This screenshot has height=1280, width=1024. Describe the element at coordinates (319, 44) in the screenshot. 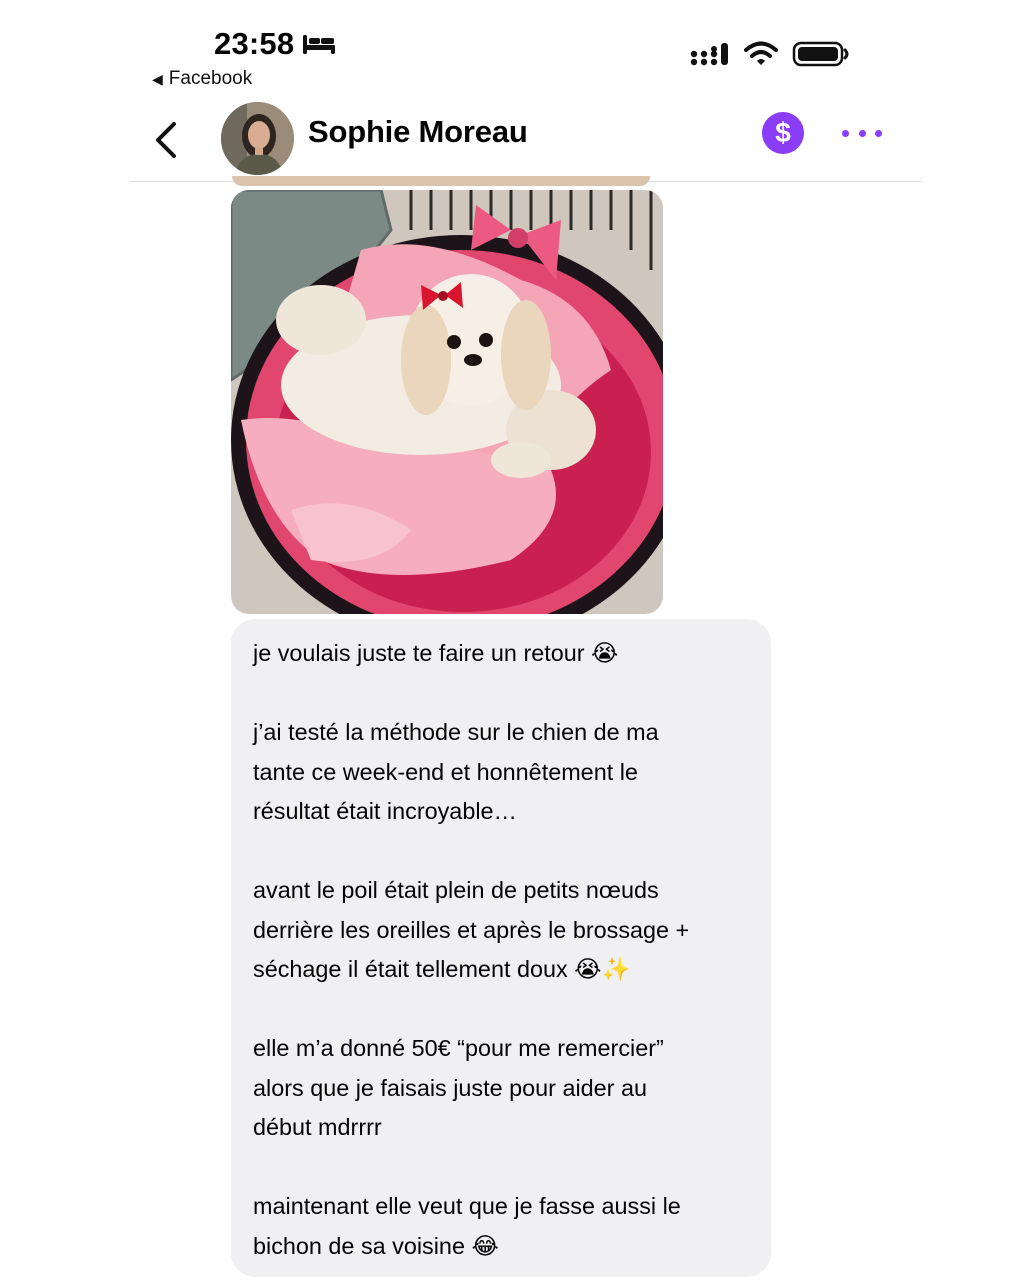

I see `bed-icon` at that location.